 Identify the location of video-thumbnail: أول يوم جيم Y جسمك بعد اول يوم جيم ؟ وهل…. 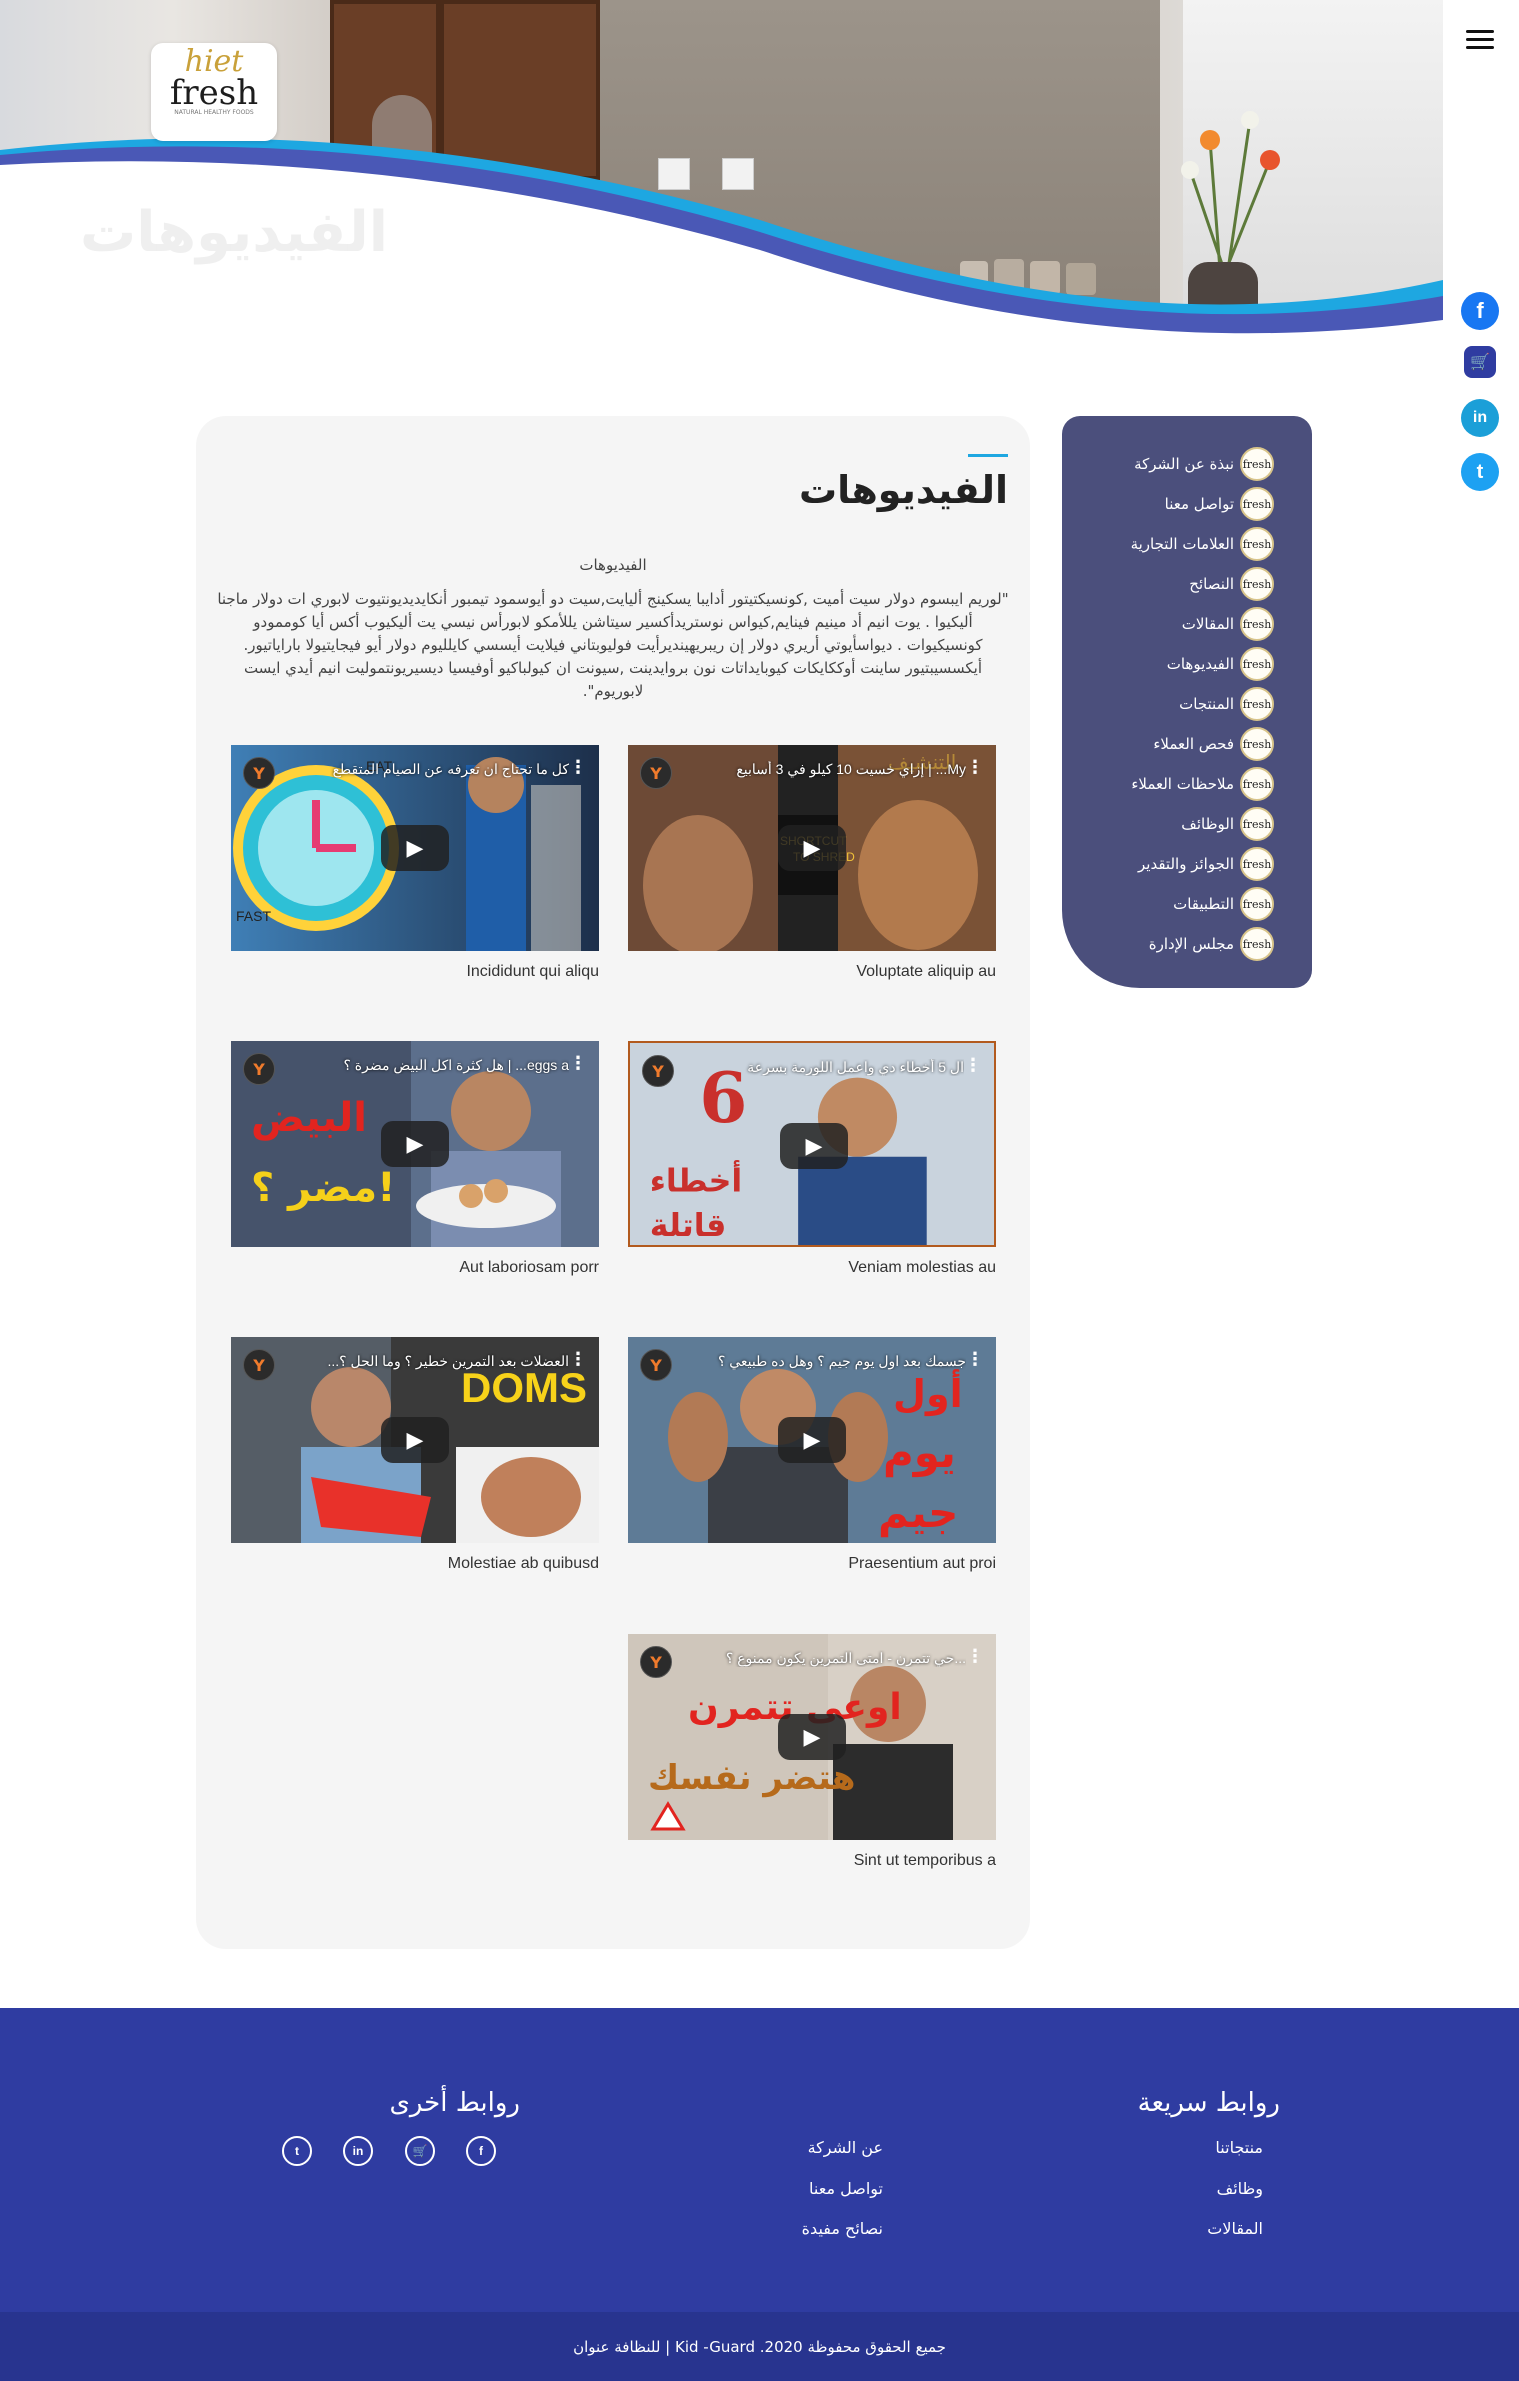
(812, 1440).